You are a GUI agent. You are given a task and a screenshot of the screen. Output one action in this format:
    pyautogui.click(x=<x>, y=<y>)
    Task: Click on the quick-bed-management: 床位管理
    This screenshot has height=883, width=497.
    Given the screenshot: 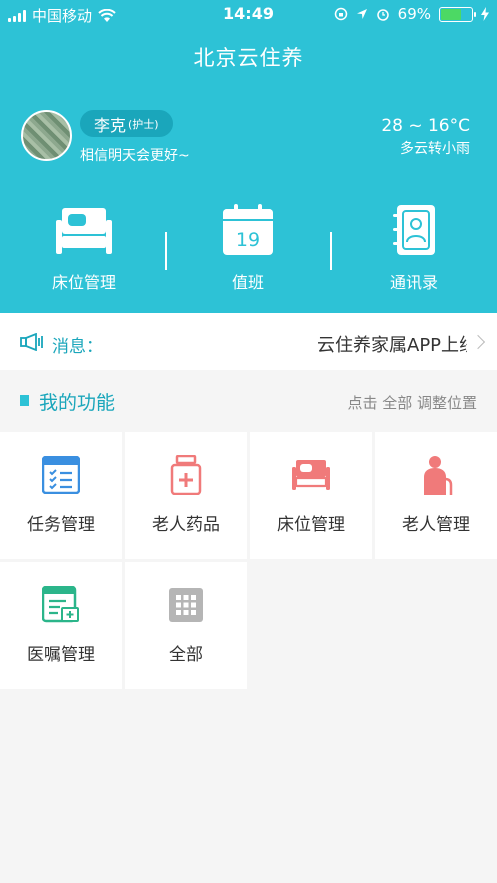 What is the action you would take?
    pyautogui.click(x=84, y=246)
    